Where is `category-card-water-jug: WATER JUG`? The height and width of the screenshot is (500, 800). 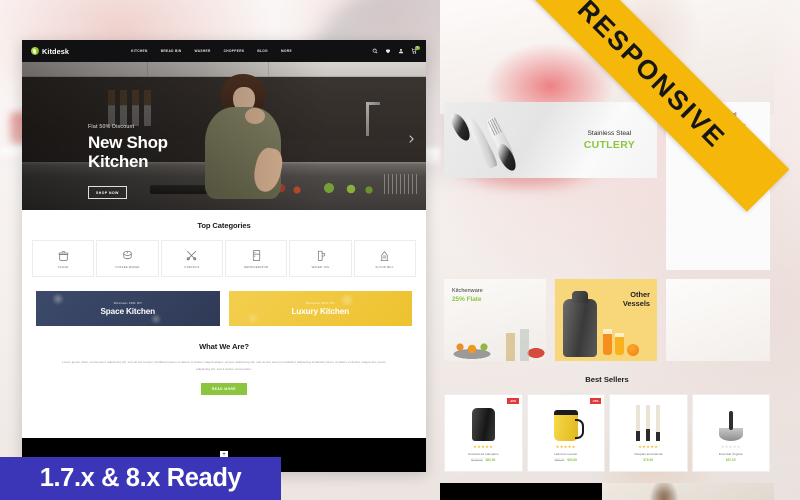
category-card-water-jug: WATER JUG is located at coordinates (320, 258).